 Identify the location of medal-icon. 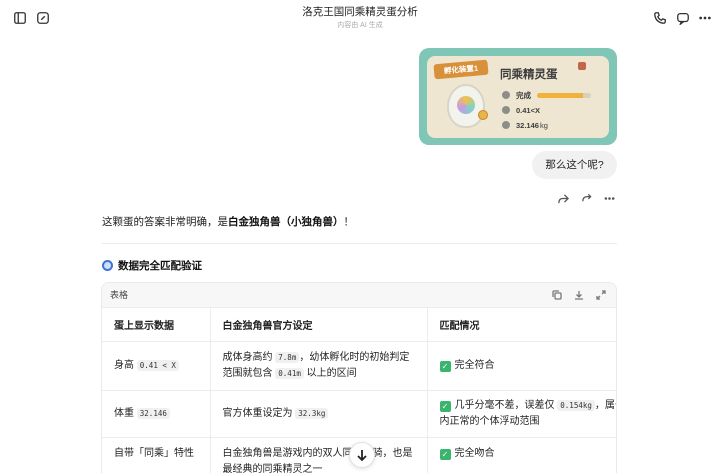
(483, 115).